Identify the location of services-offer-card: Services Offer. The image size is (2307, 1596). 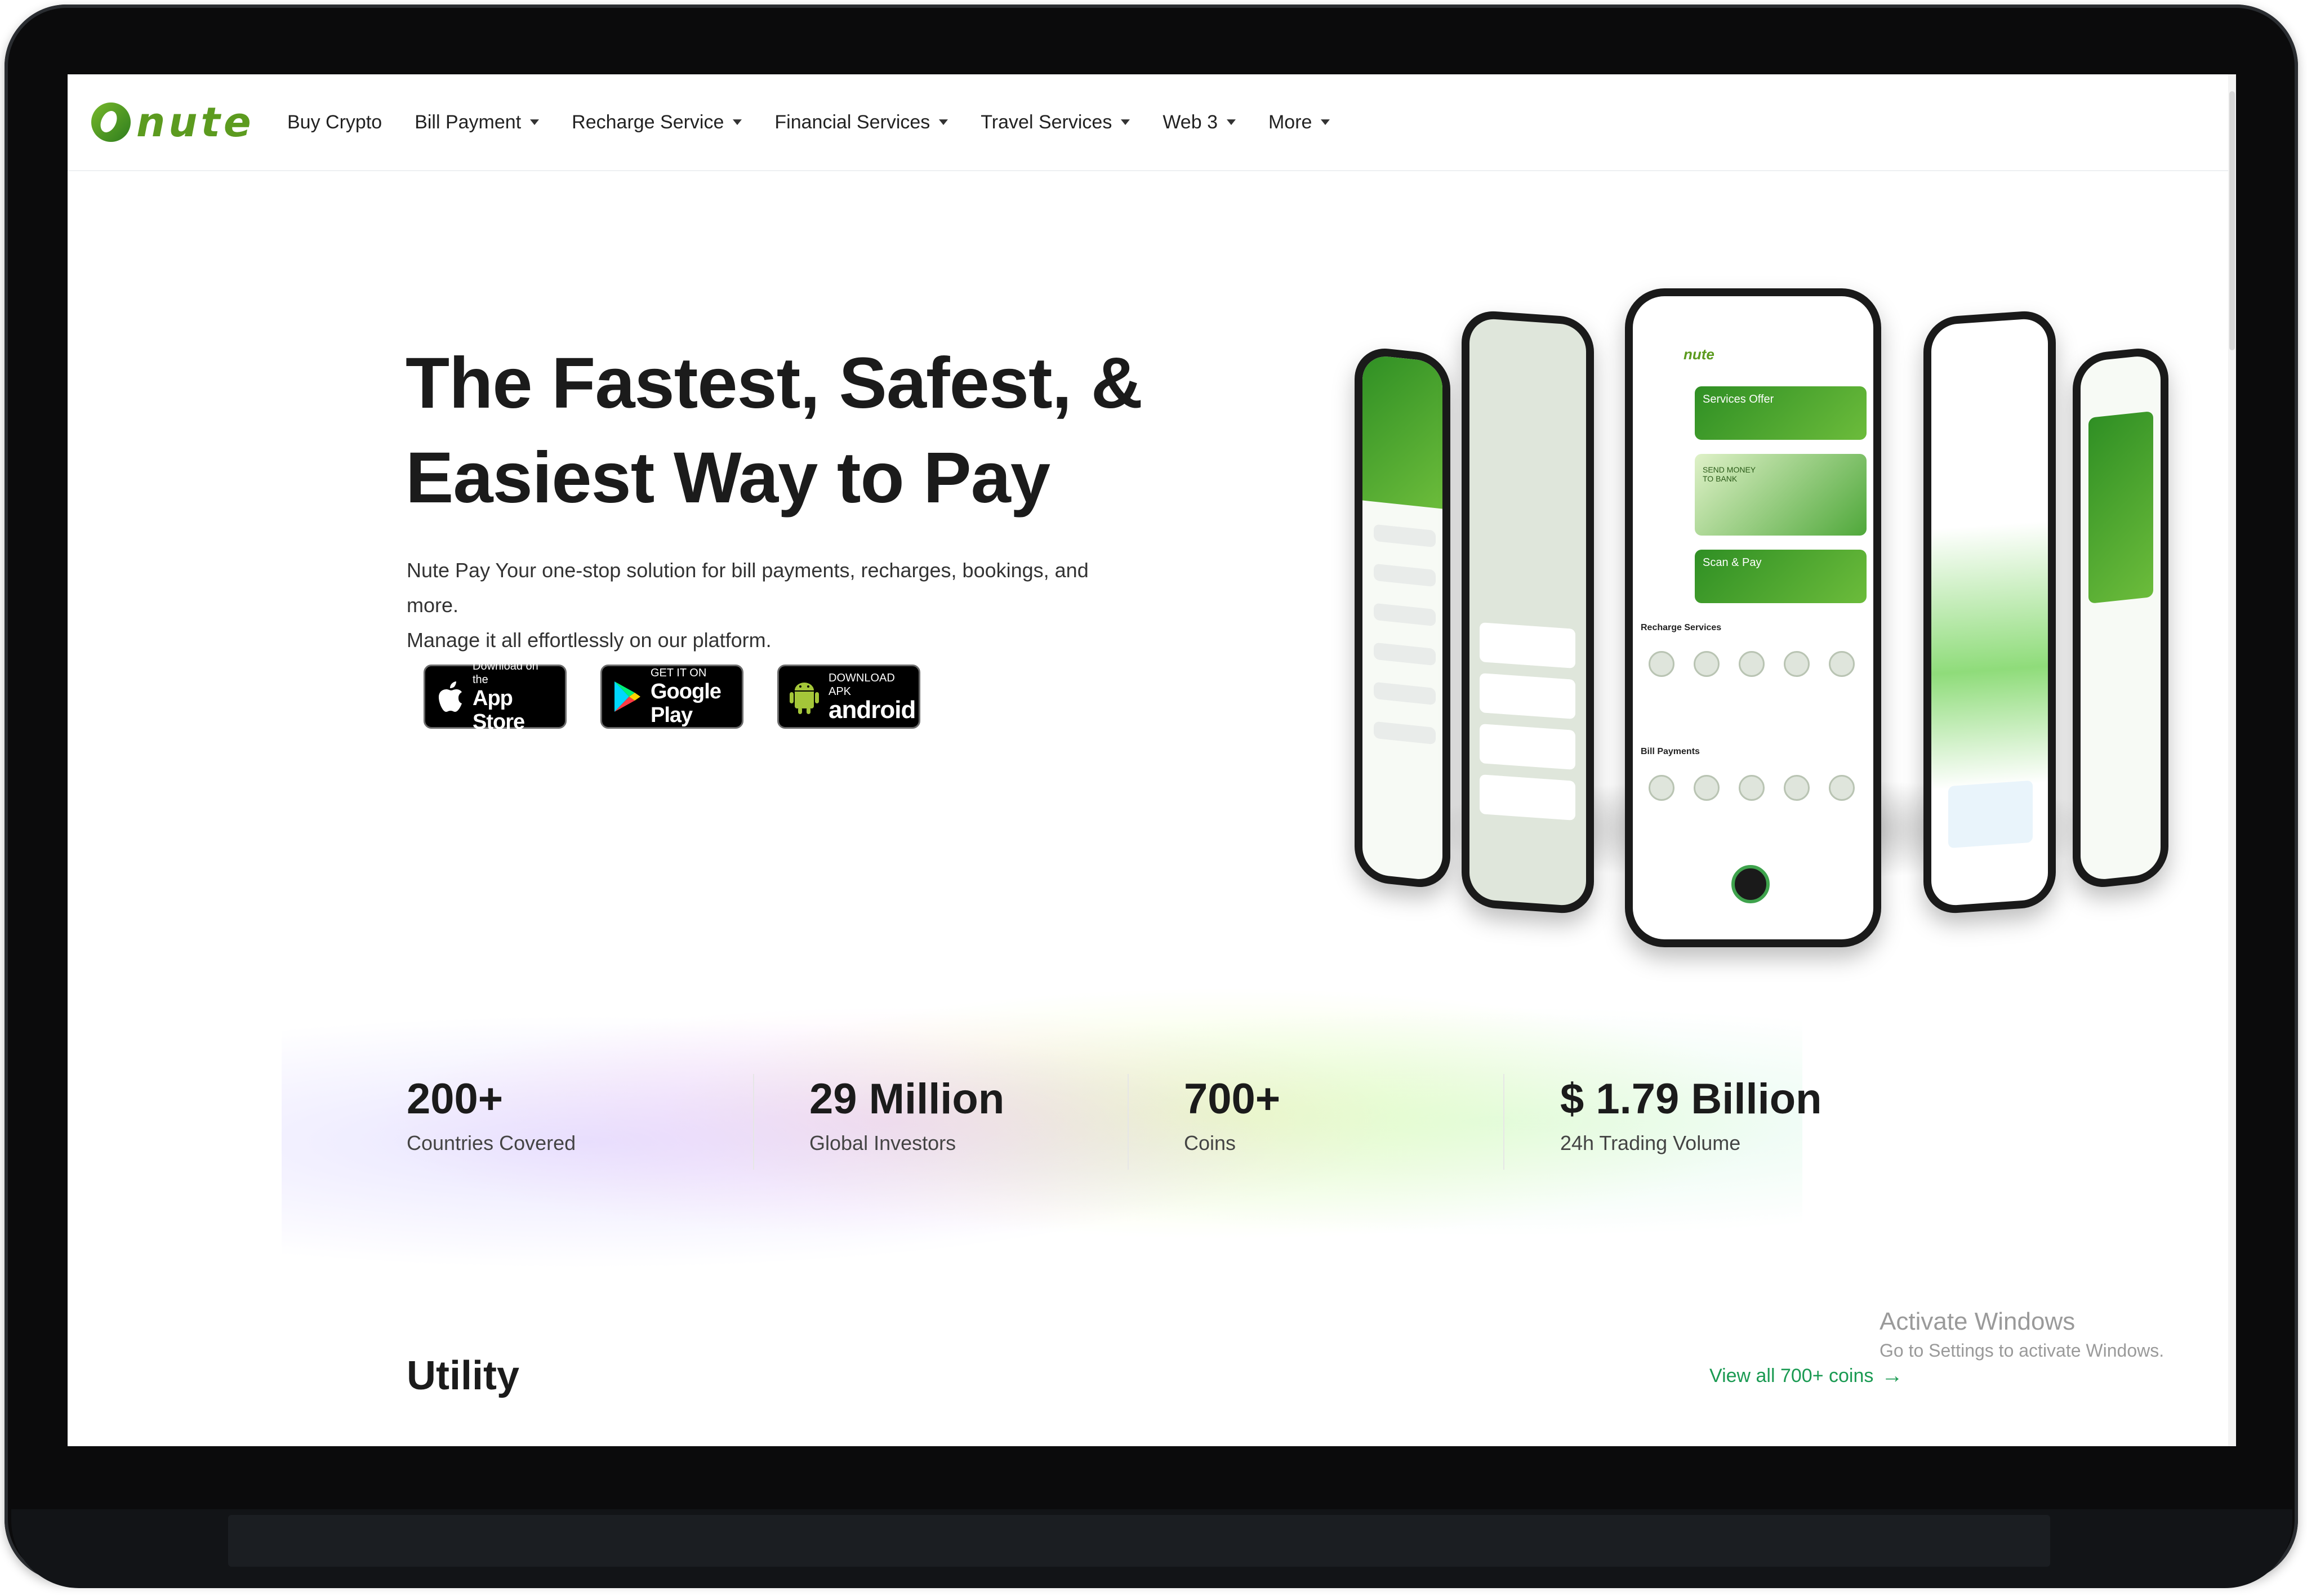
(1781, 413).